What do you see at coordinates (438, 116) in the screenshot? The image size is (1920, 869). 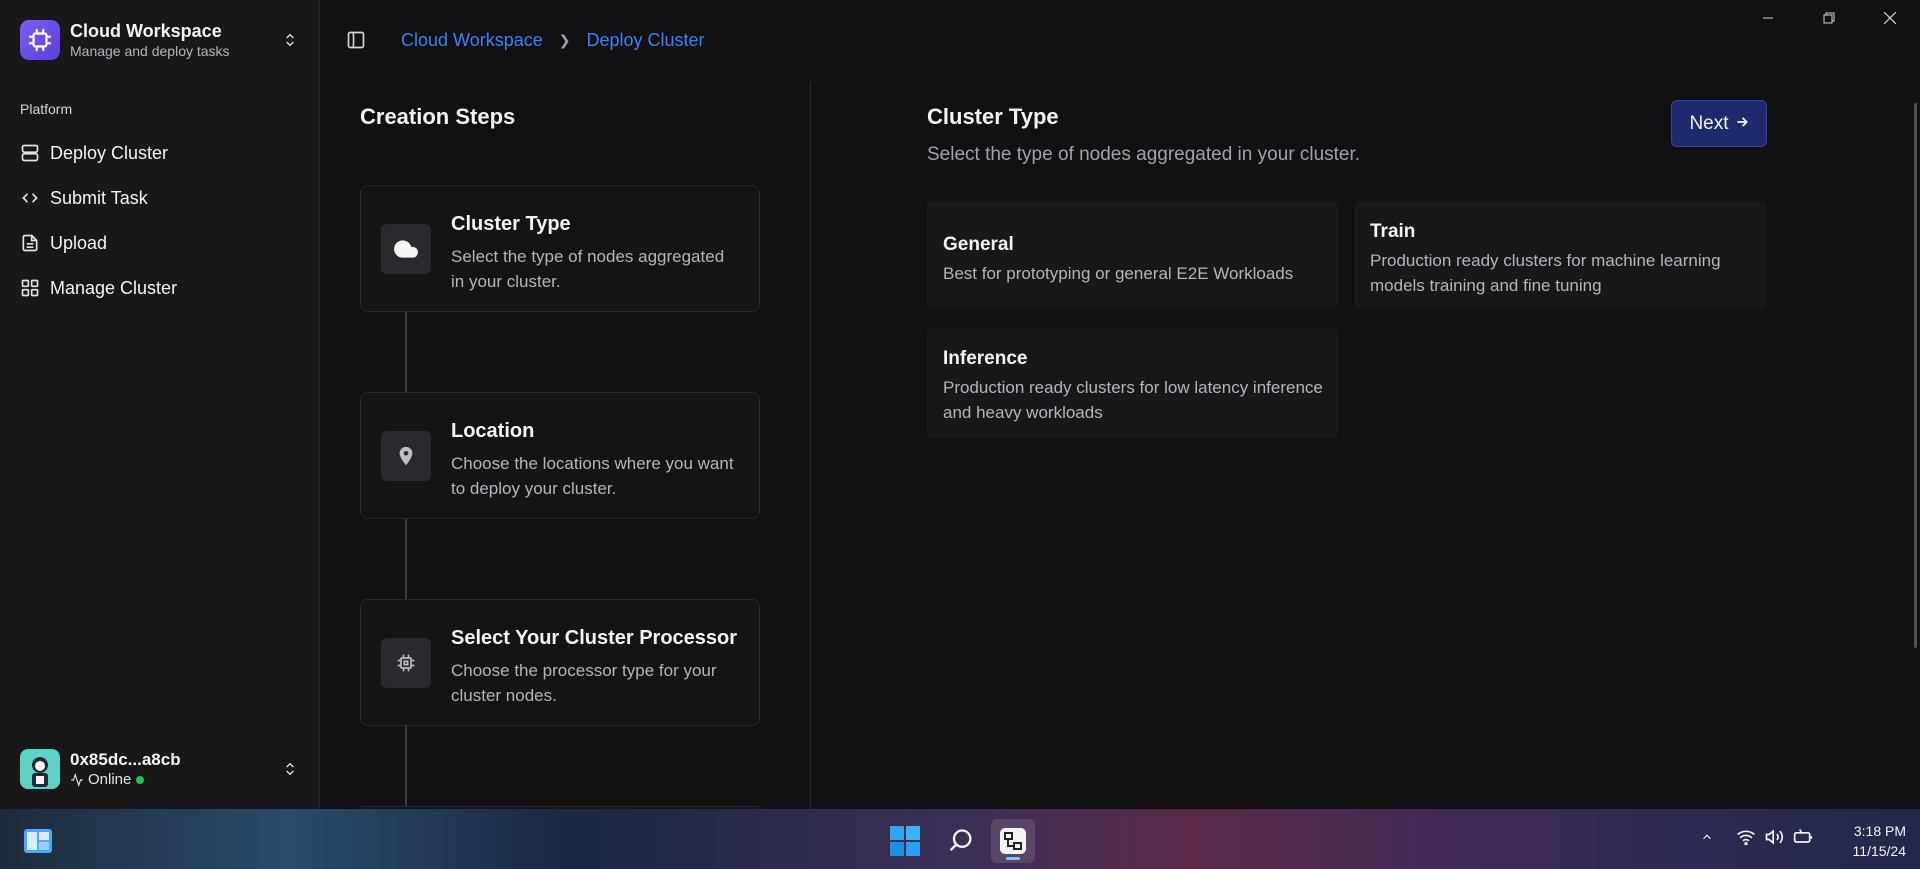 I see `steps-title: Creation Steps` at bounding box center [438, 116].